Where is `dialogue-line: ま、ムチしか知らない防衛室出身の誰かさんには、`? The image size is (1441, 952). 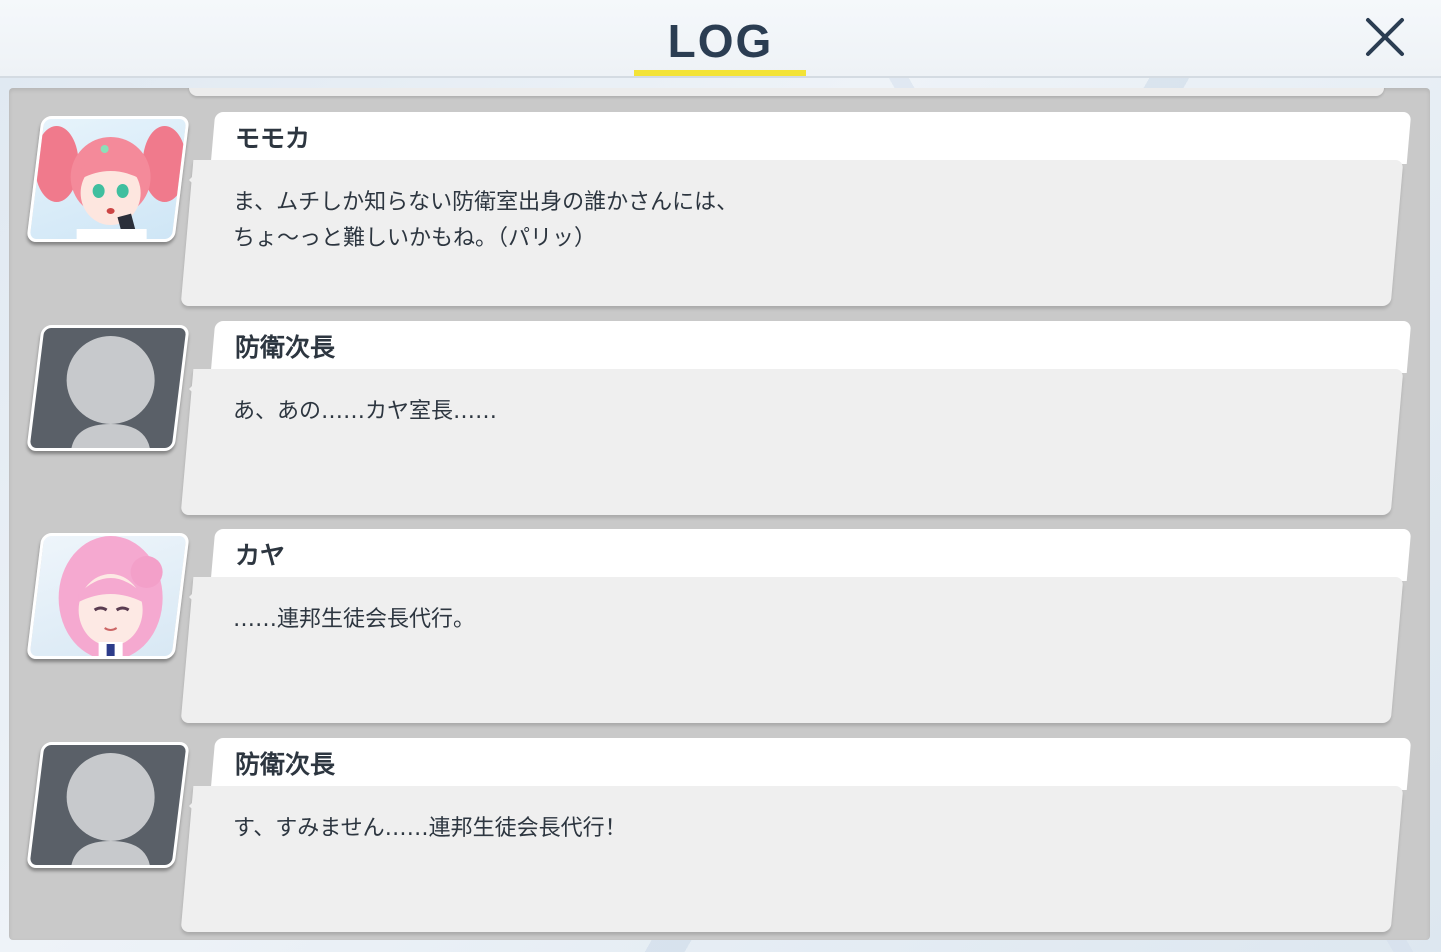
dialogue-line: ま、ムチしか知らない防衛室出身の誰かさんには、 is located at coordinates (486, 202).